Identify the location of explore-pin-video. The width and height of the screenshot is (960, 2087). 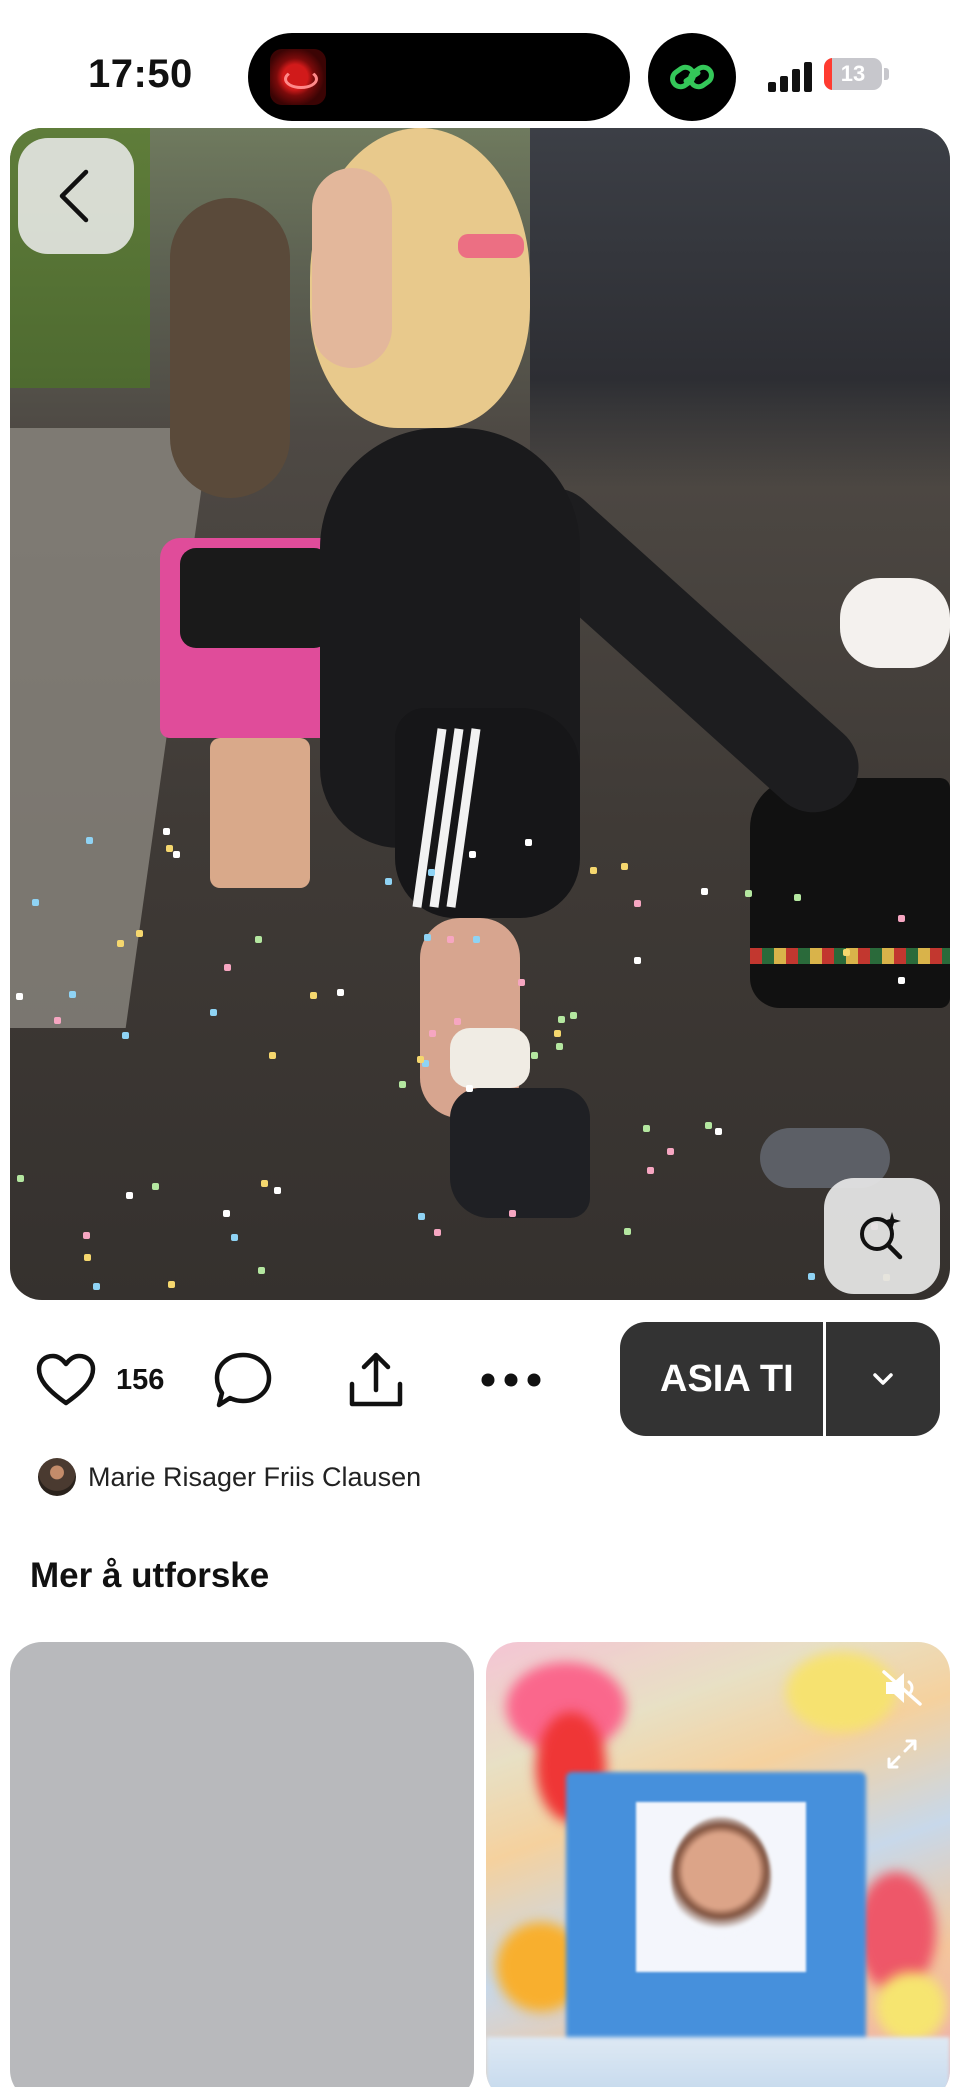
(718, 1864).